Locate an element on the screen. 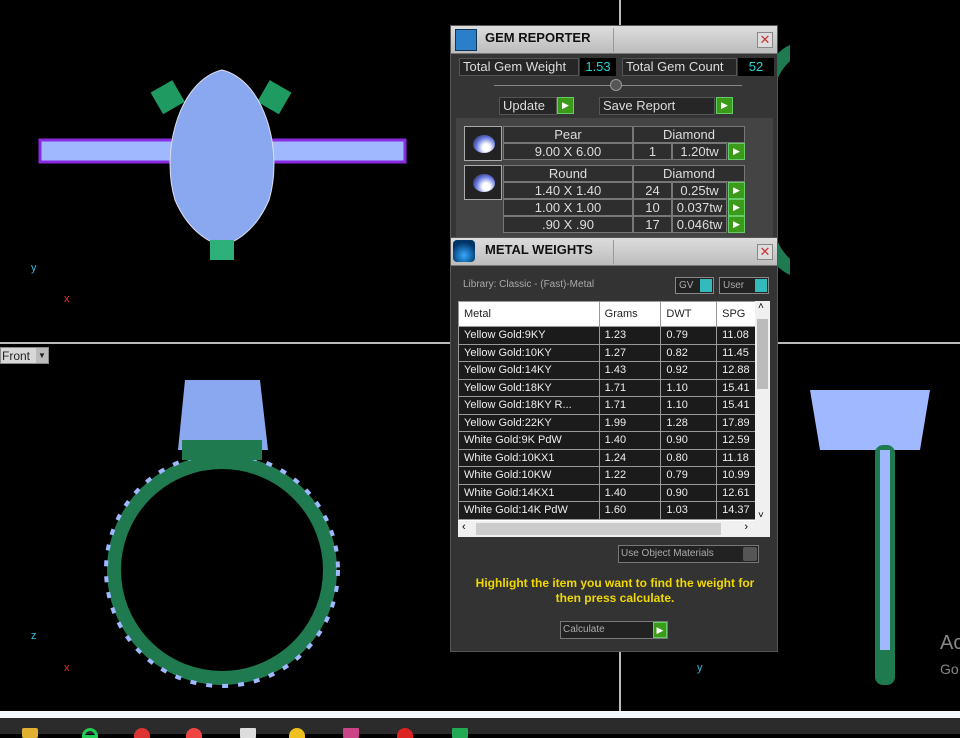  table-row: White Gold:10KW 1.22 0.79 10.99 is located at coordinates (610, 475).